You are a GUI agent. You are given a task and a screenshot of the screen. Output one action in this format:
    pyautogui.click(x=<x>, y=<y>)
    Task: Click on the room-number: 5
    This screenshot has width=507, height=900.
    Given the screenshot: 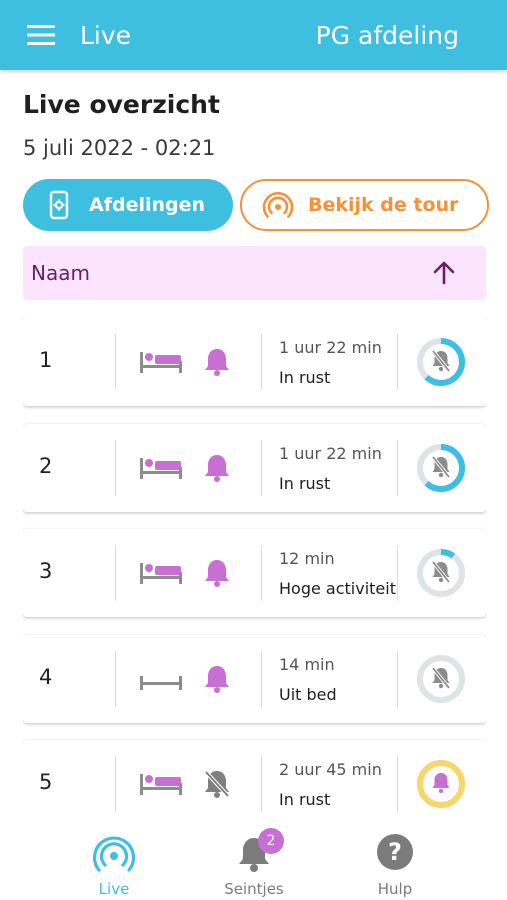 What is the action you would take?
    pyautogui.click(x=46, y=782)
    